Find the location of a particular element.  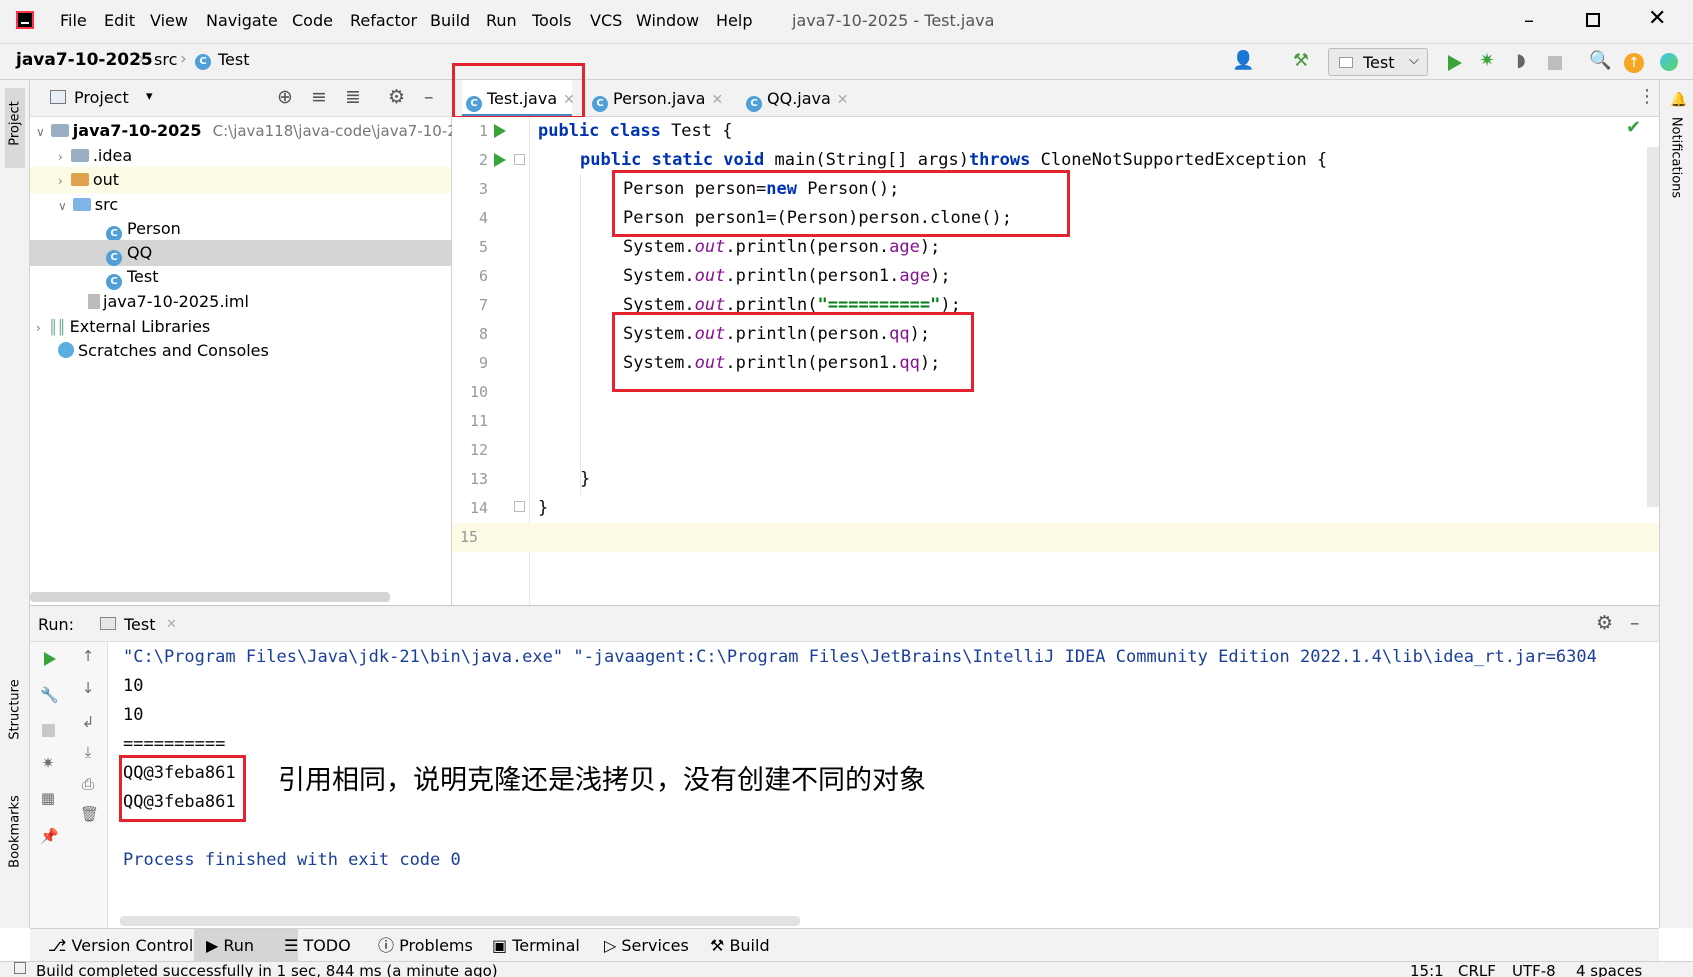

arrow-up-icon: ↑ is located at coordinates (88, 656).